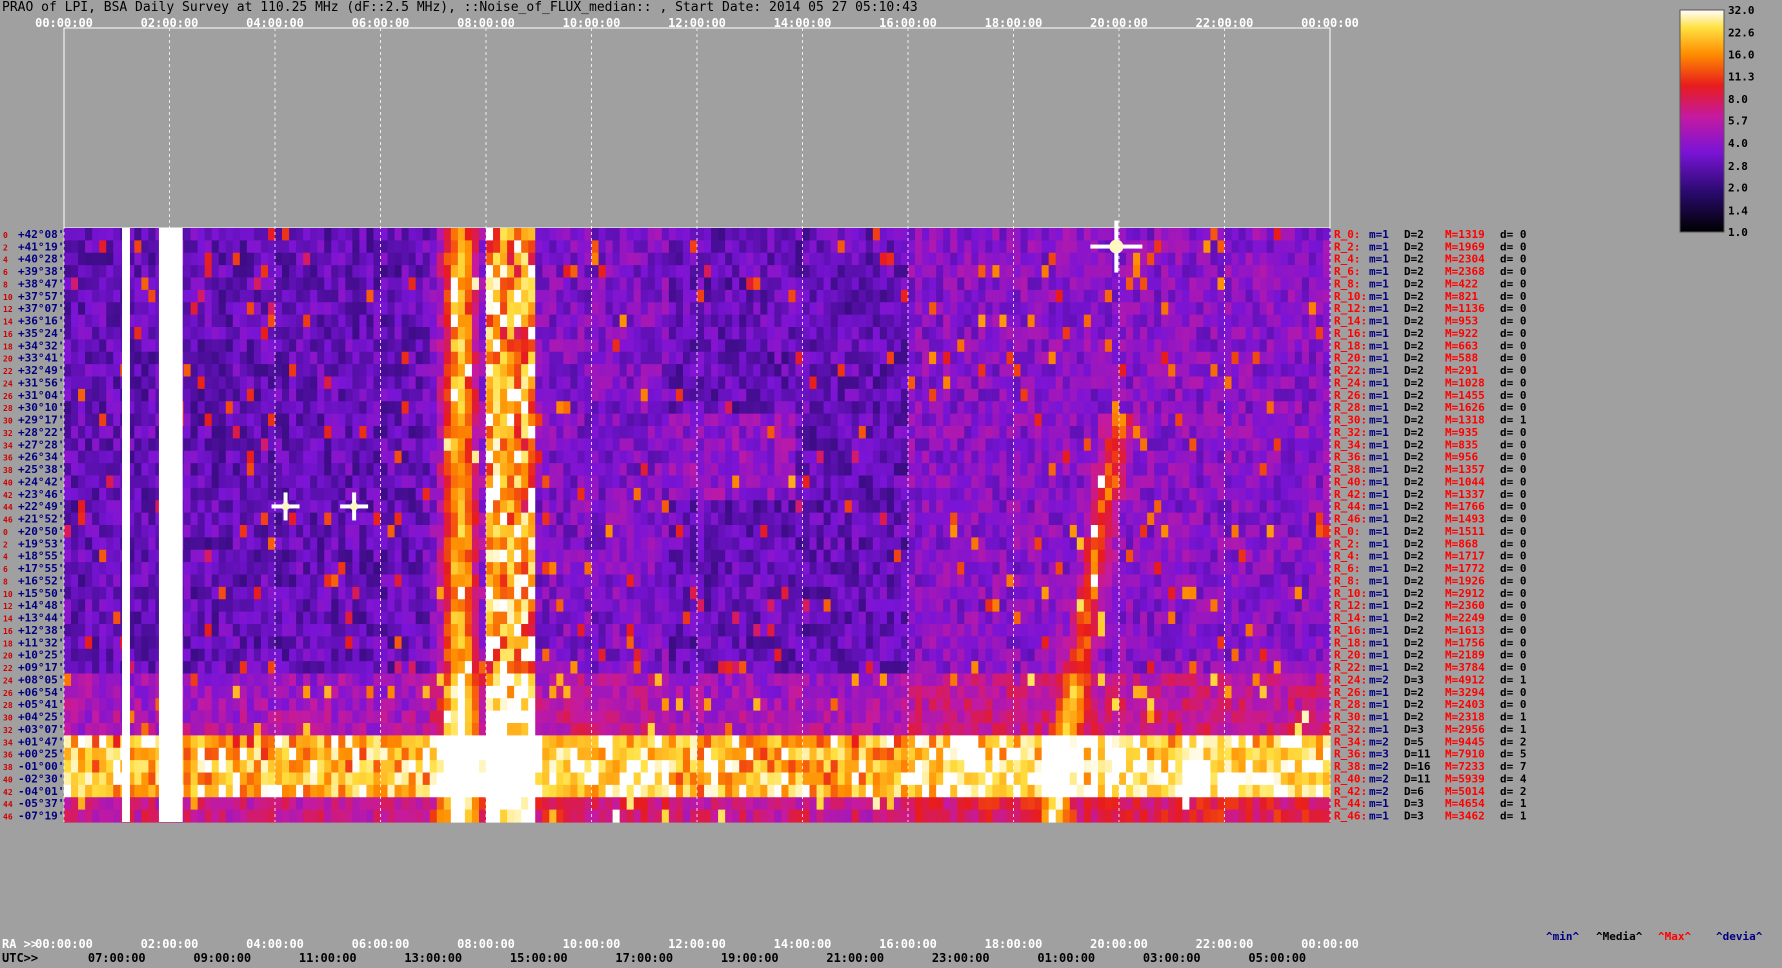  What do you see at coordinates (1461, 333) in the screenshot?
I see `ray-max: M=922` at bounding box center [1461, 333].